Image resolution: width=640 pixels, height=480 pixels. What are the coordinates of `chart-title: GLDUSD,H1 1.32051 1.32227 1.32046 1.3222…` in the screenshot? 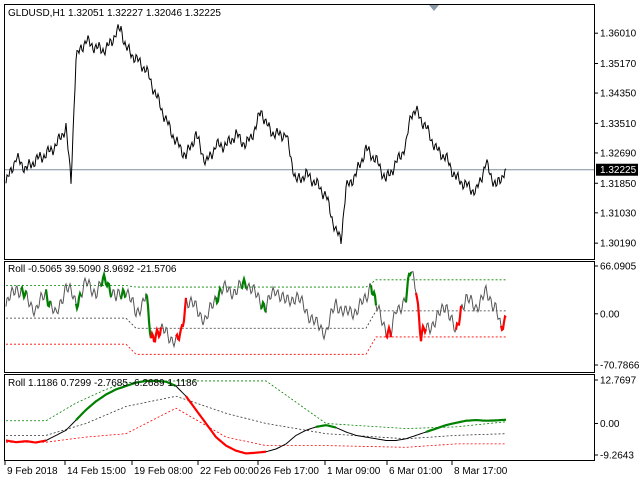 It's located at (114, 13).